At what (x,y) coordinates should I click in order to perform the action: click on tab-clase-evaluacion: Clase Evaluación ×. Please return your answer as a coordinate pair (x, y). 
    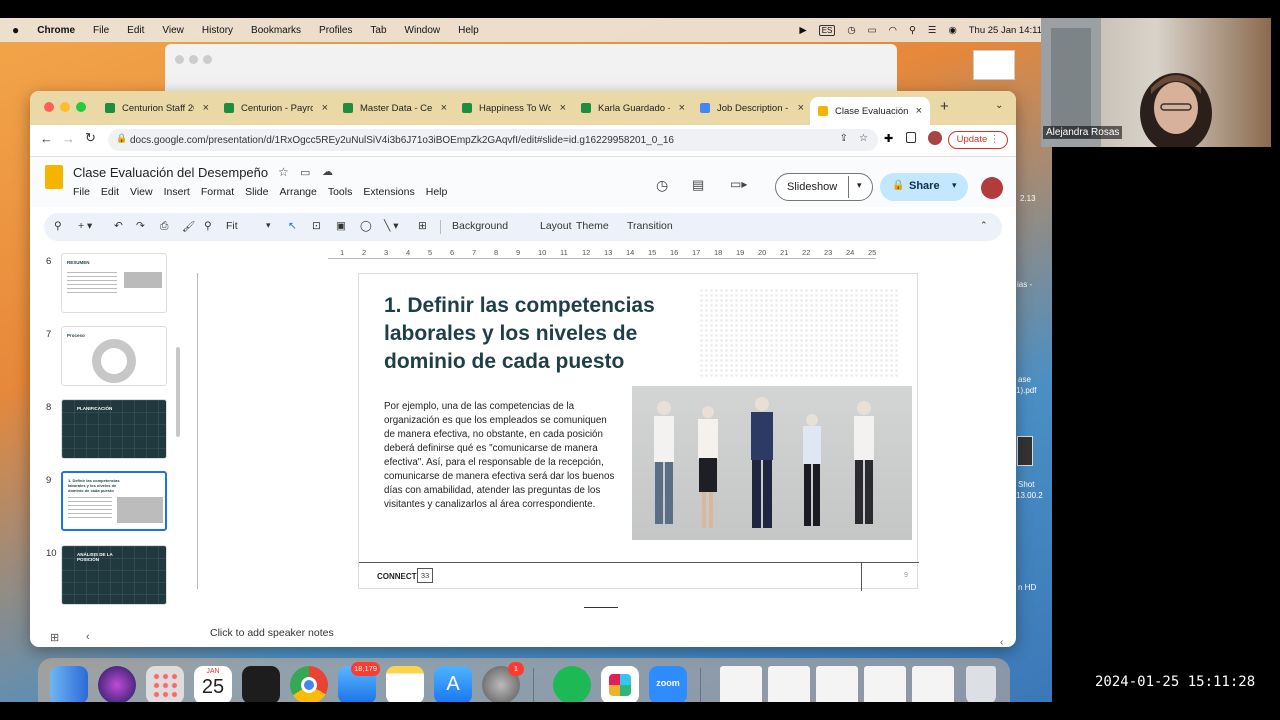
    Looking at the image, I should click on (870, 111).